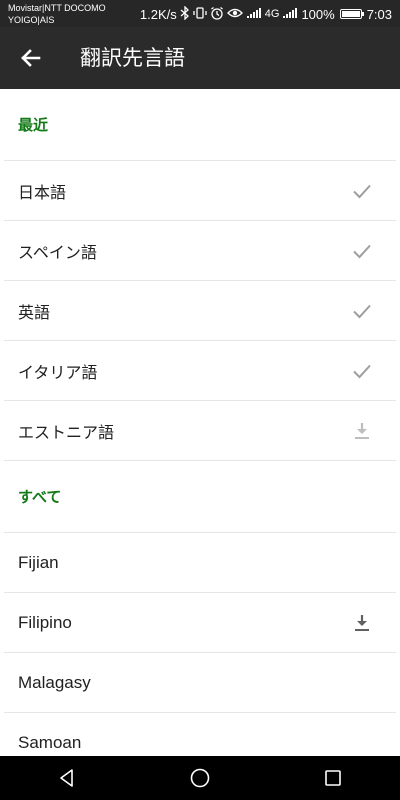 This screenshot has width=400, height=800. What do you see at coordinates (200, 734) in the screenshot?
I see `language-item: Samoan` at bounding box center [200, 734].